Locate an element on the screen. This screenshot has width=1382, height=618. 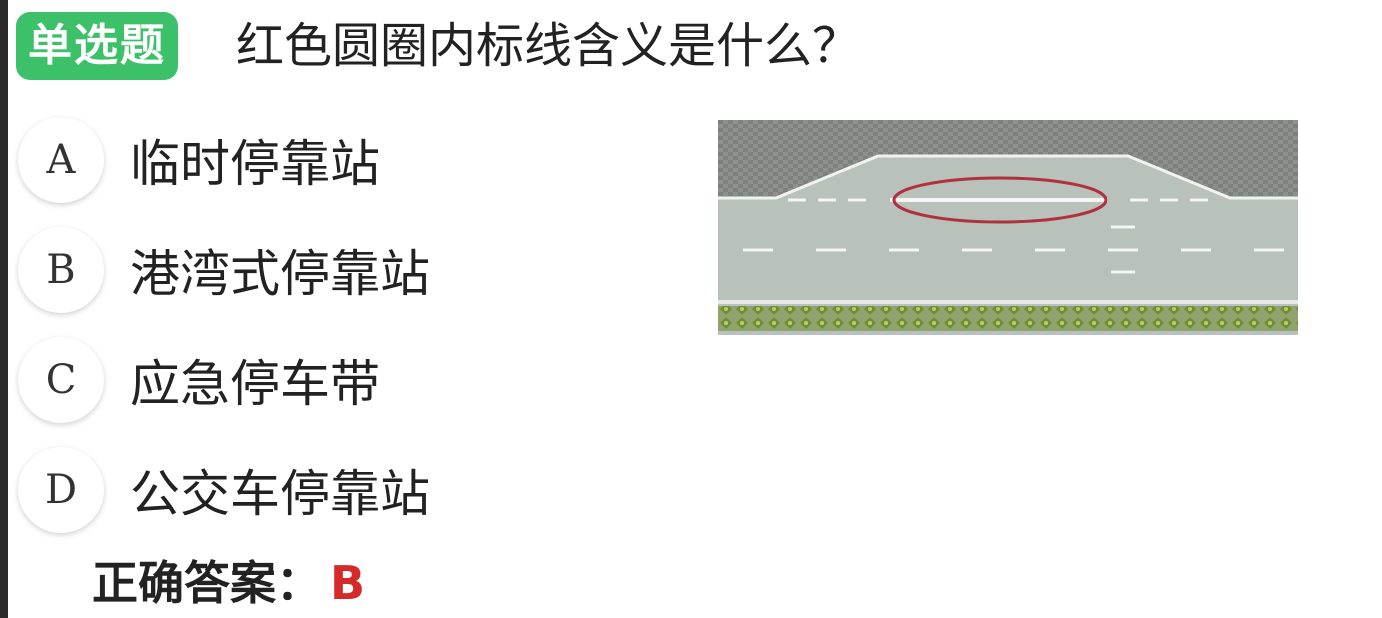
option-c-letter: C is located at coordinates (61, 380).